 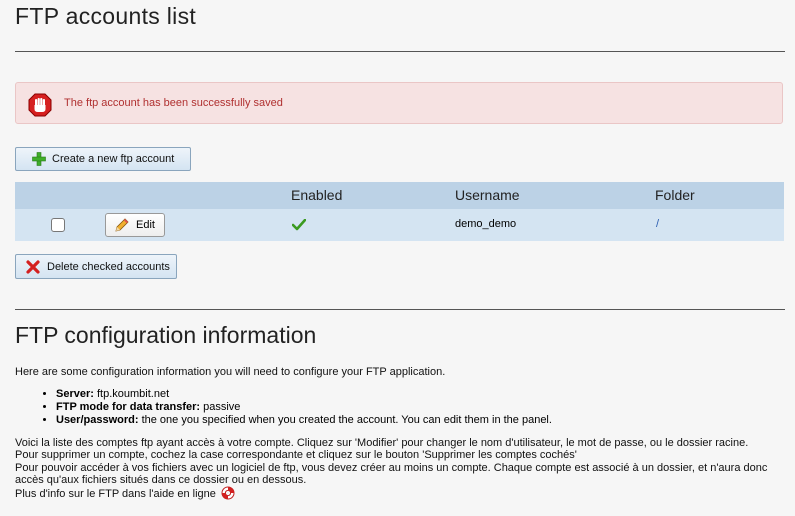 I want to click on delete-checked-accounts-button: Delete checked accounts, so click(x=96, y=266).